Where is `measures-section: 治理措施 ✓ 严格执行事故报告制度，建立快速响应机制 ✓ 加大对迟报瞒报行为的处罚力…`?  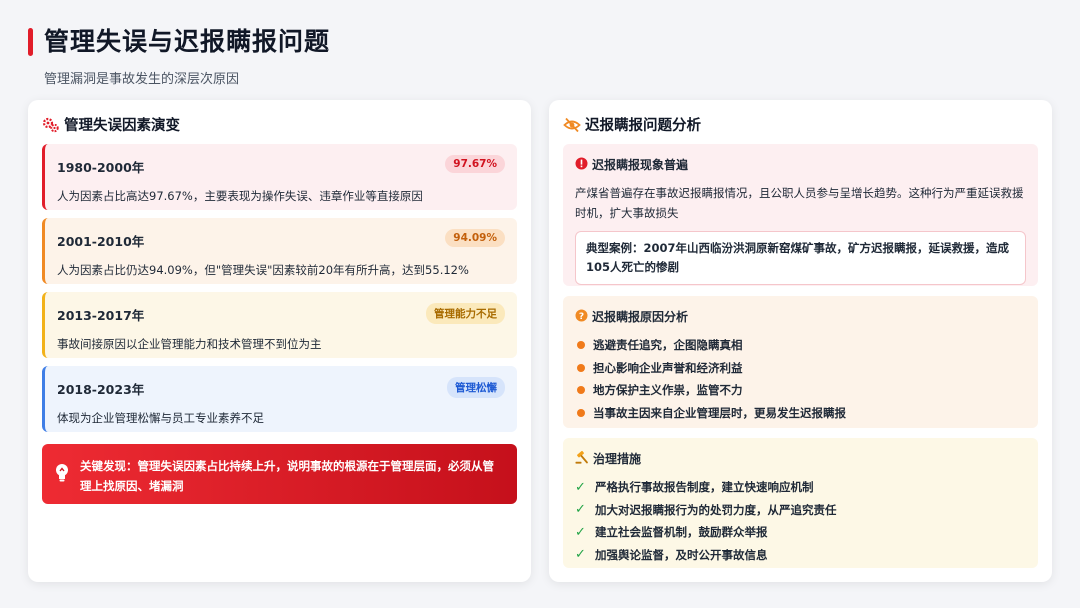 measures-section: 治理措施 ✓ 严格执行事故报告制度，建立快速响应机制 ✓ 加大对迟报瞒报行为的处罚力… is located at coordinates (800, 503).